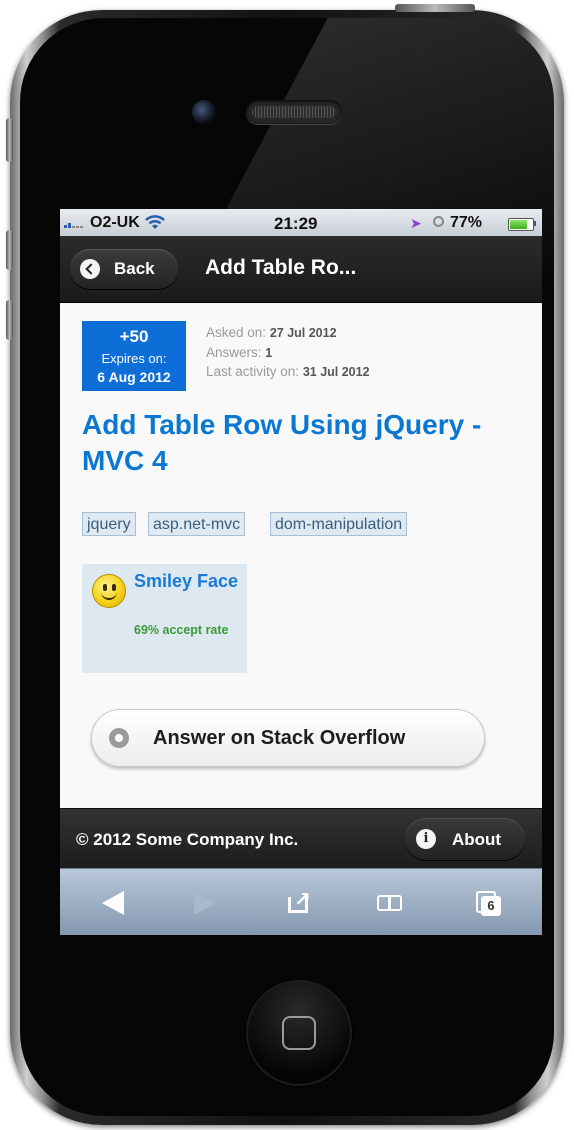 This screenshot has height=1130, width=574. Describe the element at coordinates (296, 223) in the screenshot. I see `clock: 21:29` at that location.